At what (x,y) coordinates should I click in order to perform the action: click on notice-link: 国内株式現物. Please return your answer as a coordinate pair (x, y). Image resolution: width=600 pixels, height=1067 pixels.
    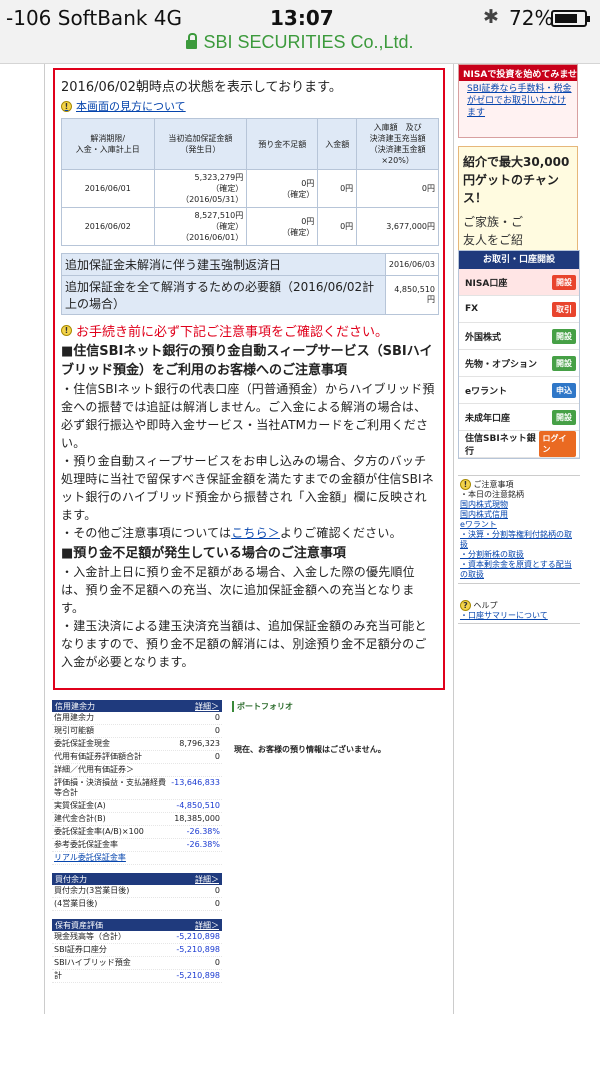
    Looking at the image, I should click on (519, 505).